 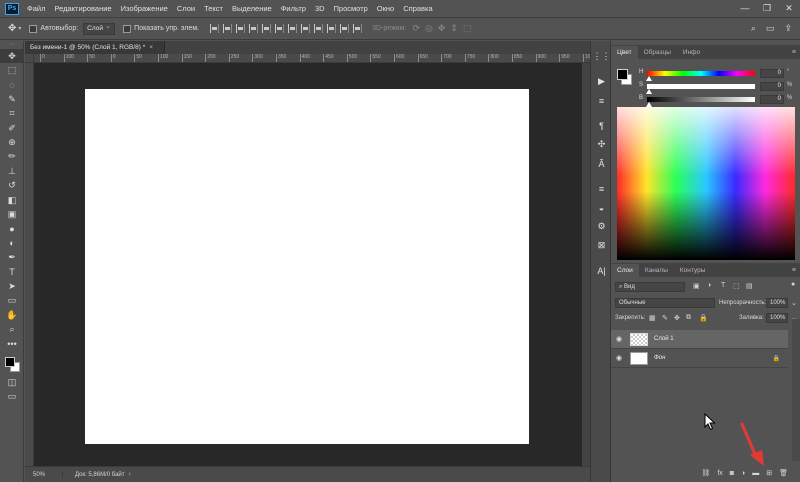 What do you see at coordinates (358, 28) in the screenshot?
I see `distribute-right-icon` at bounding box center [358, 28].